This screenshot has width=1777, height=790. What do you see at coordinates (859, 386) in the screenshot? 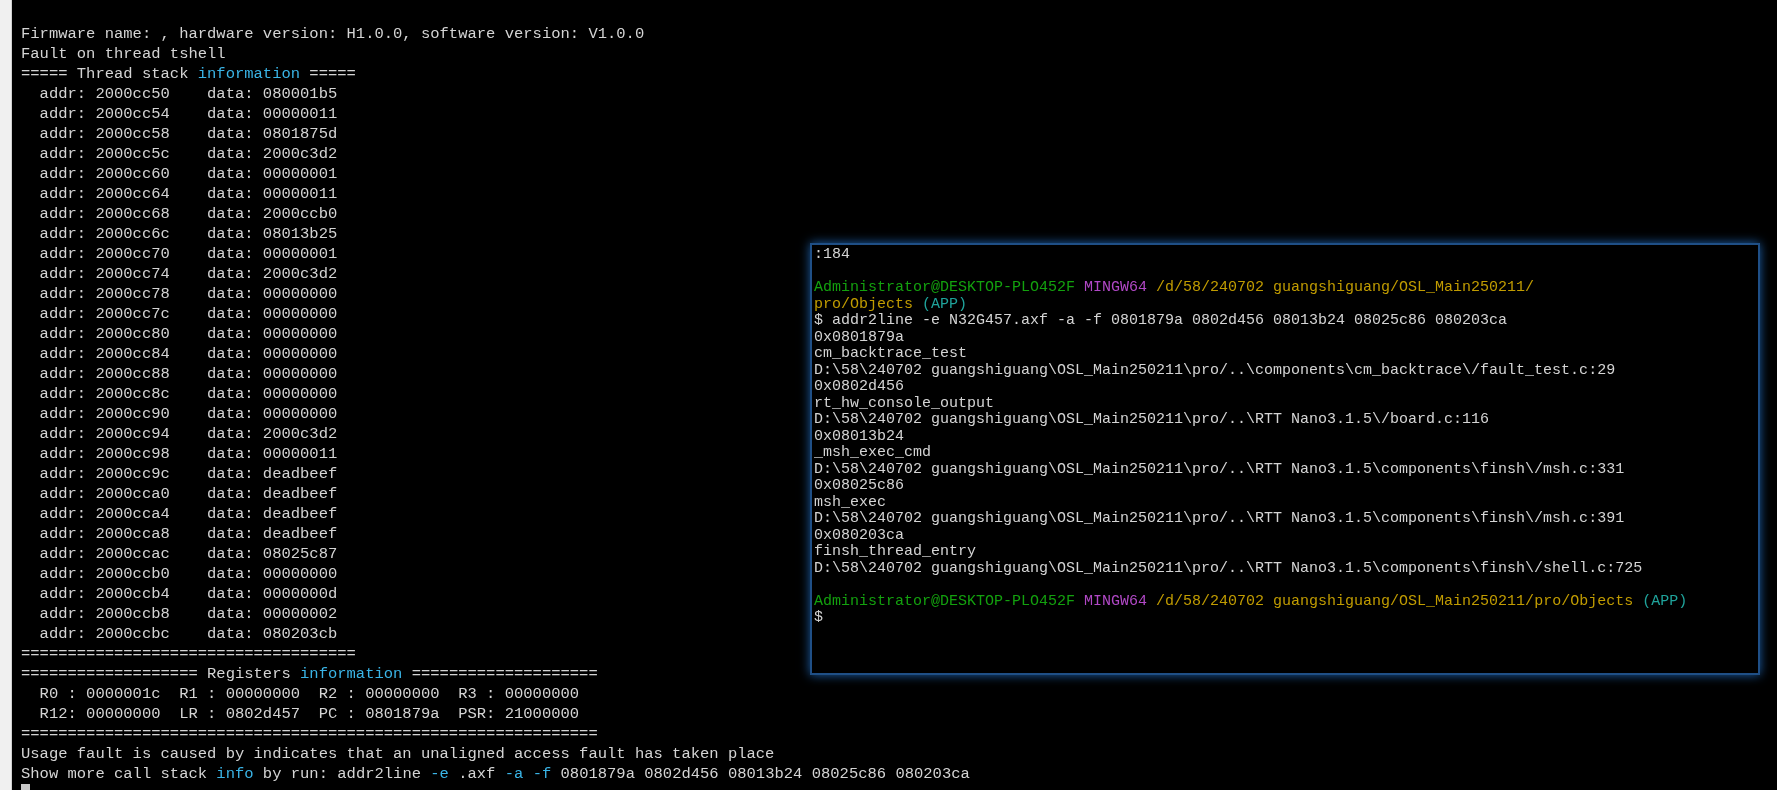
I see `terminal-line: 0x0802d456` at bounding box center [859, 386].